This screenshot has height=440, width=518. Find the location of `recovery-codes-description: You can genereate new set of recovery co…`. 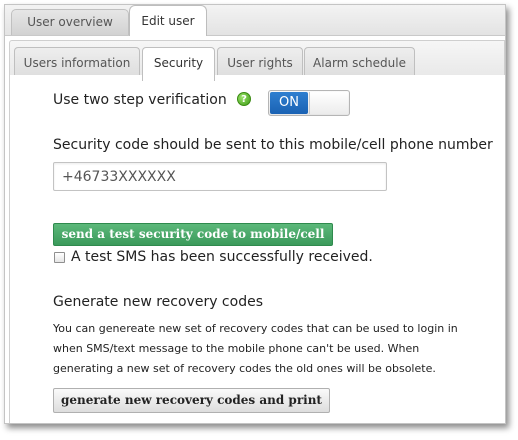

recovery-codes-description: You can genereate new set of recovery co… is located at coordinates (273, 349).